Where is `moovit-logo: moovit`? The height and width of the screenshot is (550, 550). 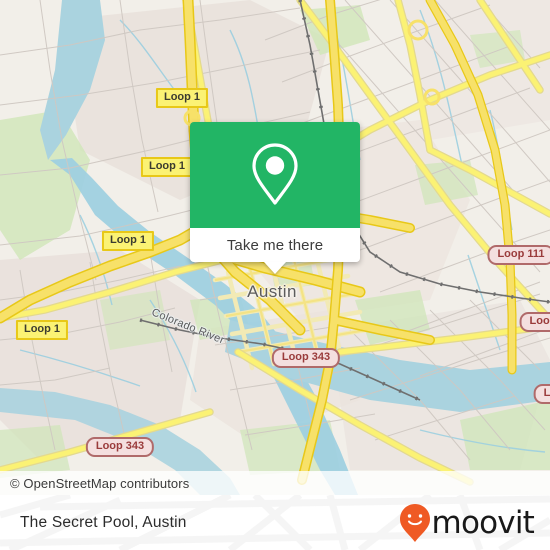
moovit-logo: moovit is located at coordinates (474, 522).